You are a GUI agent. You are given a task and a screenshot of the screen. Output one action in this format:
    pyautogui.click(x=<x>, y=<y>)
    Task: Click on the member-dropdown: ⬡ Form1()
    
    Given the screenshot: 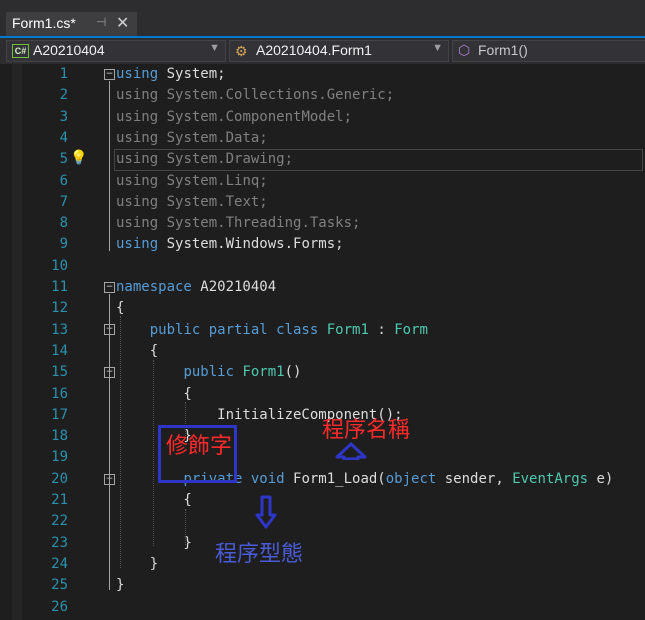 What is the action you would take?
    pyautogui.click(x=548, y=51)
    